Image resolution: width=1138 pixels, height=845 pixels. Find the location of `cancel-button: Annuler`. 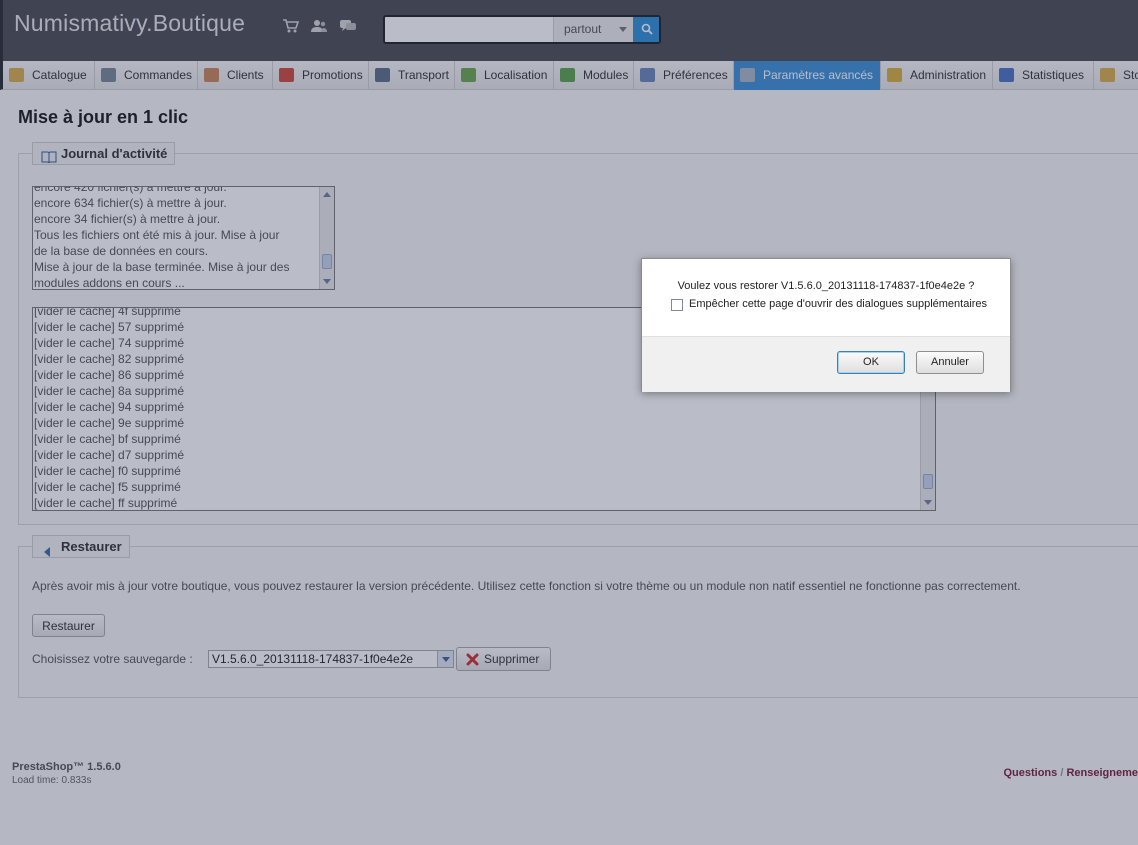

cancel-button: Annuler is located at coordinates (950, 362).